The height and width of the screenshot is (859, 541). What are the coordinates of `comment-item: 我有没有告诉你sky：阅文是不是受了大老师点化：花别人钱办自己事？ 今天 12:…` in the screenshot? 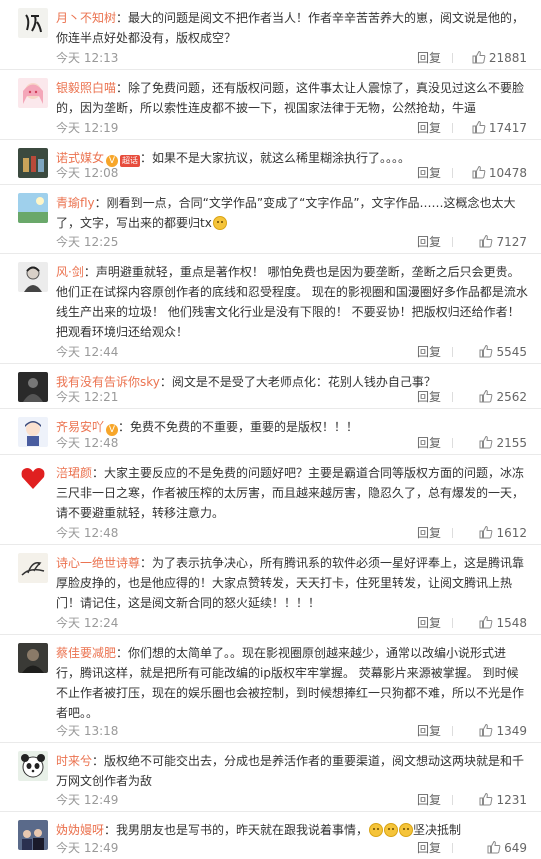 It's located at (270, 386).